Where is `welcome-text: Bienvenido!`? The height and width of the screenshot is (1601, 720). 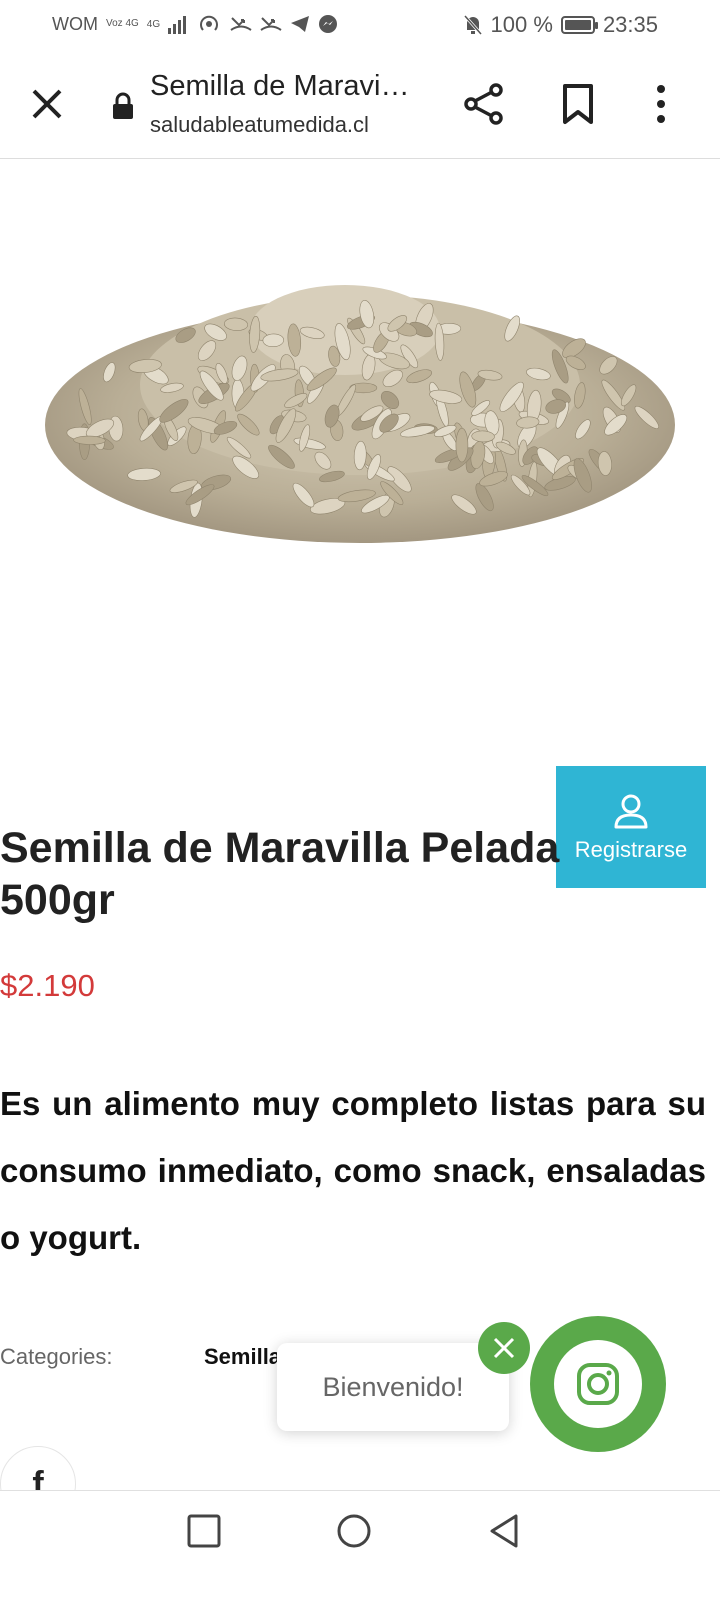
welcome-text: Bienvenido! is located at coordinates (393, 1386).